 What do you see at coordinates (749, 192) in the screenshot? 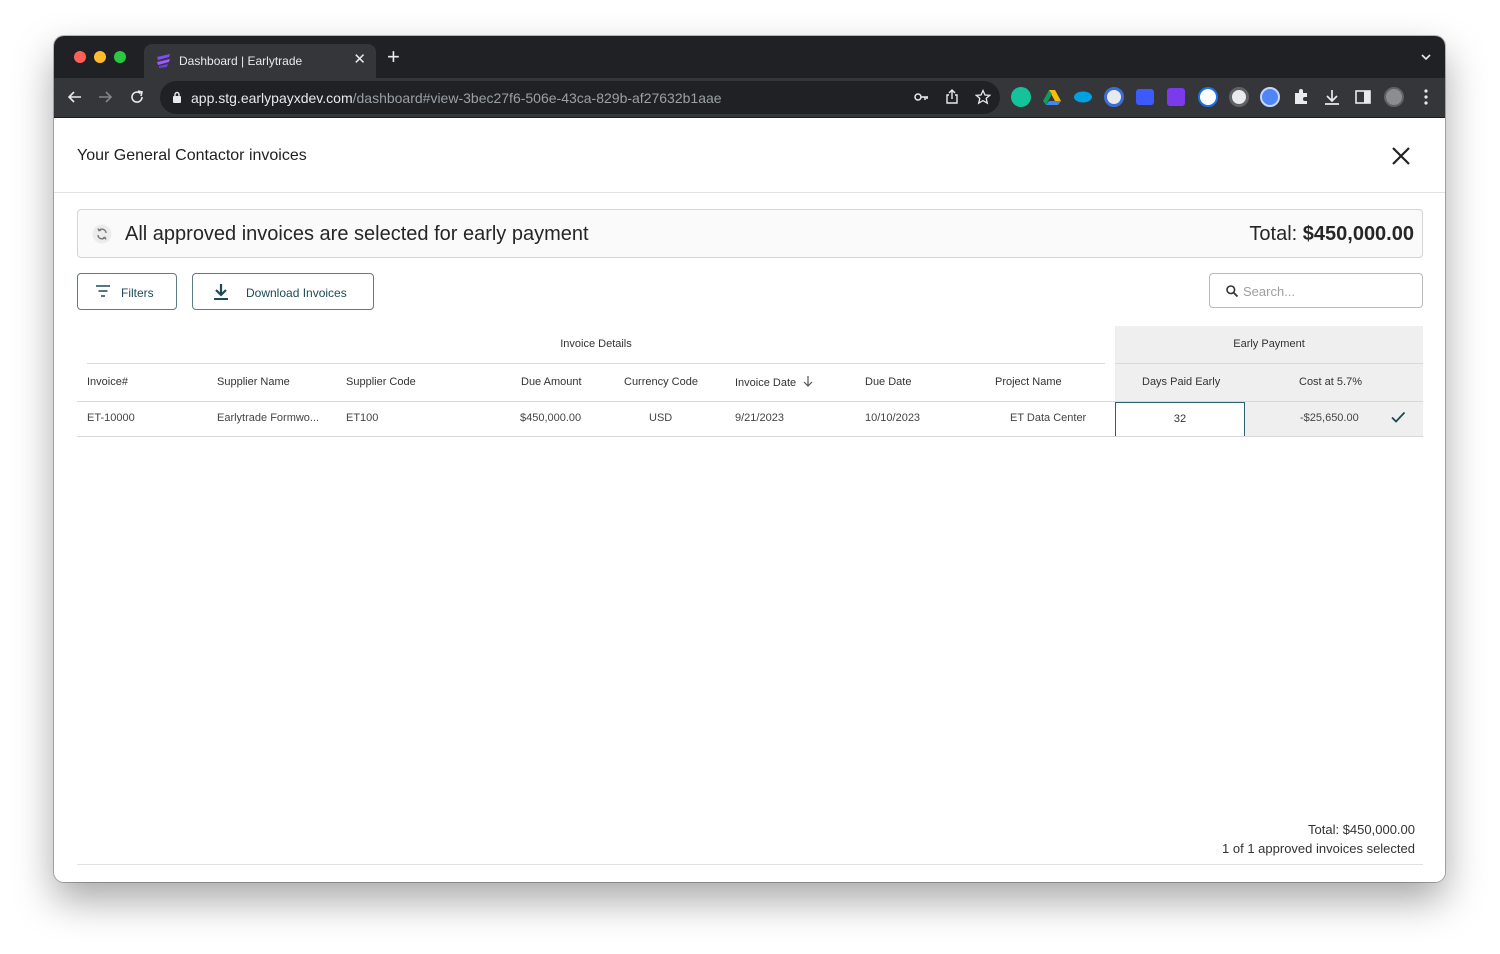
I see `header-divider` at bounding box center [749, 192].